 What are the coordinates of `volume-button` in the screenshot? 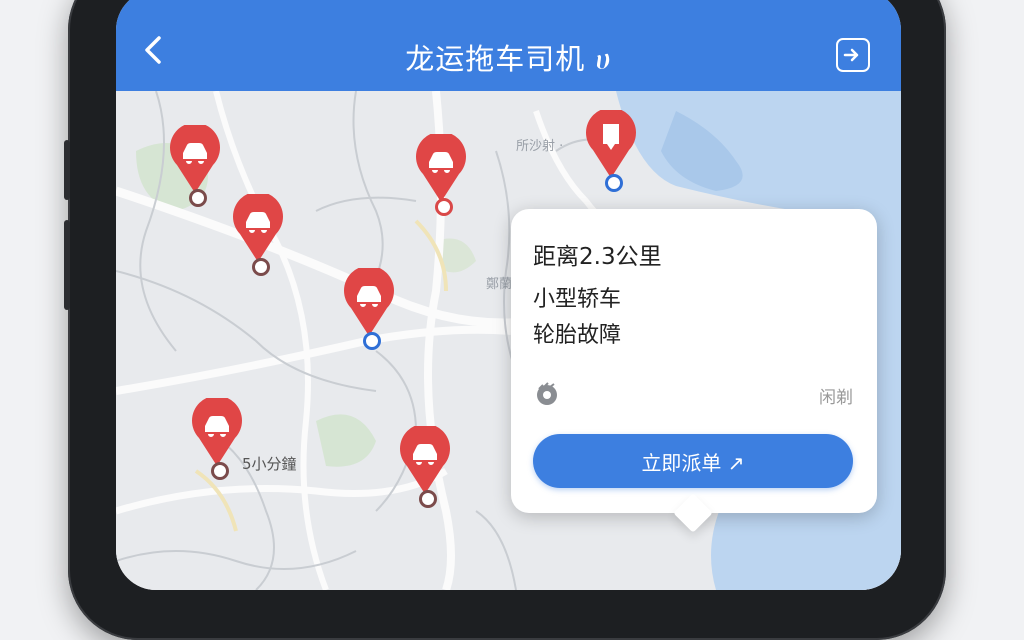 It's located at (67, 170).